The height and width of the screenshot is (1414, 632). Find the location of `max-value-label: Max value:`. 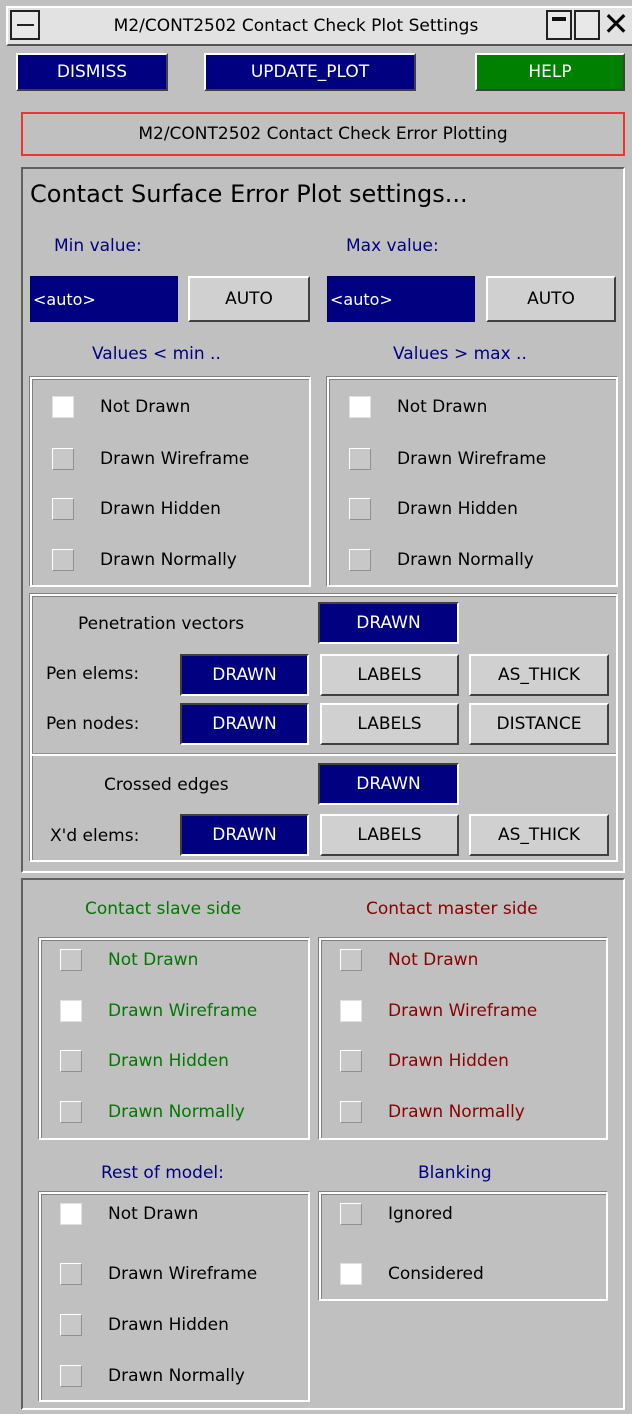

max-value-label: Max value: is located at coordinates (392, 246).